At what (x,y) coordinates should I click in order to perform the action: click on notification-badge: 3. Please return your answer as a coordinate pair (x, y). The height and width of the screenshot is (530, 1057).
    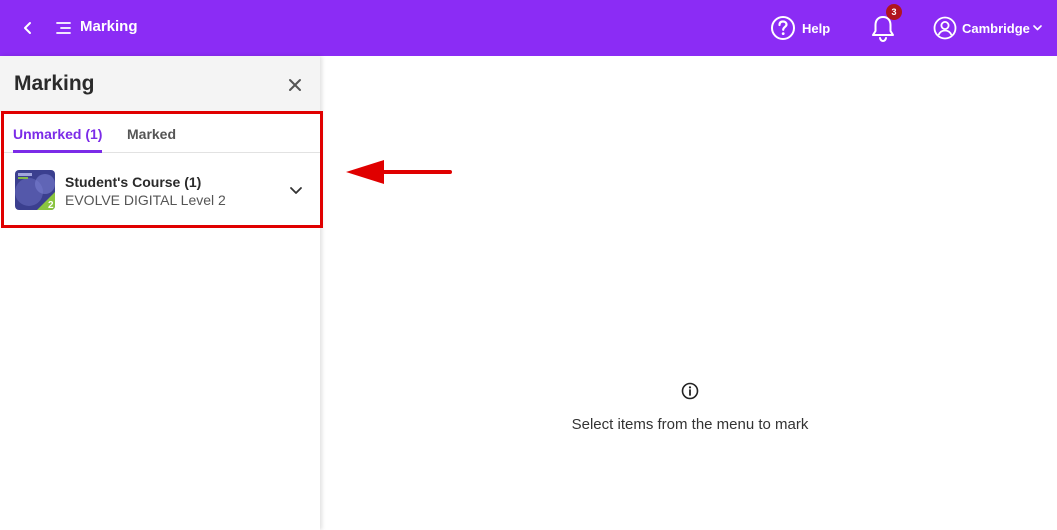
    Looking at the image, I should click on (894, 12).